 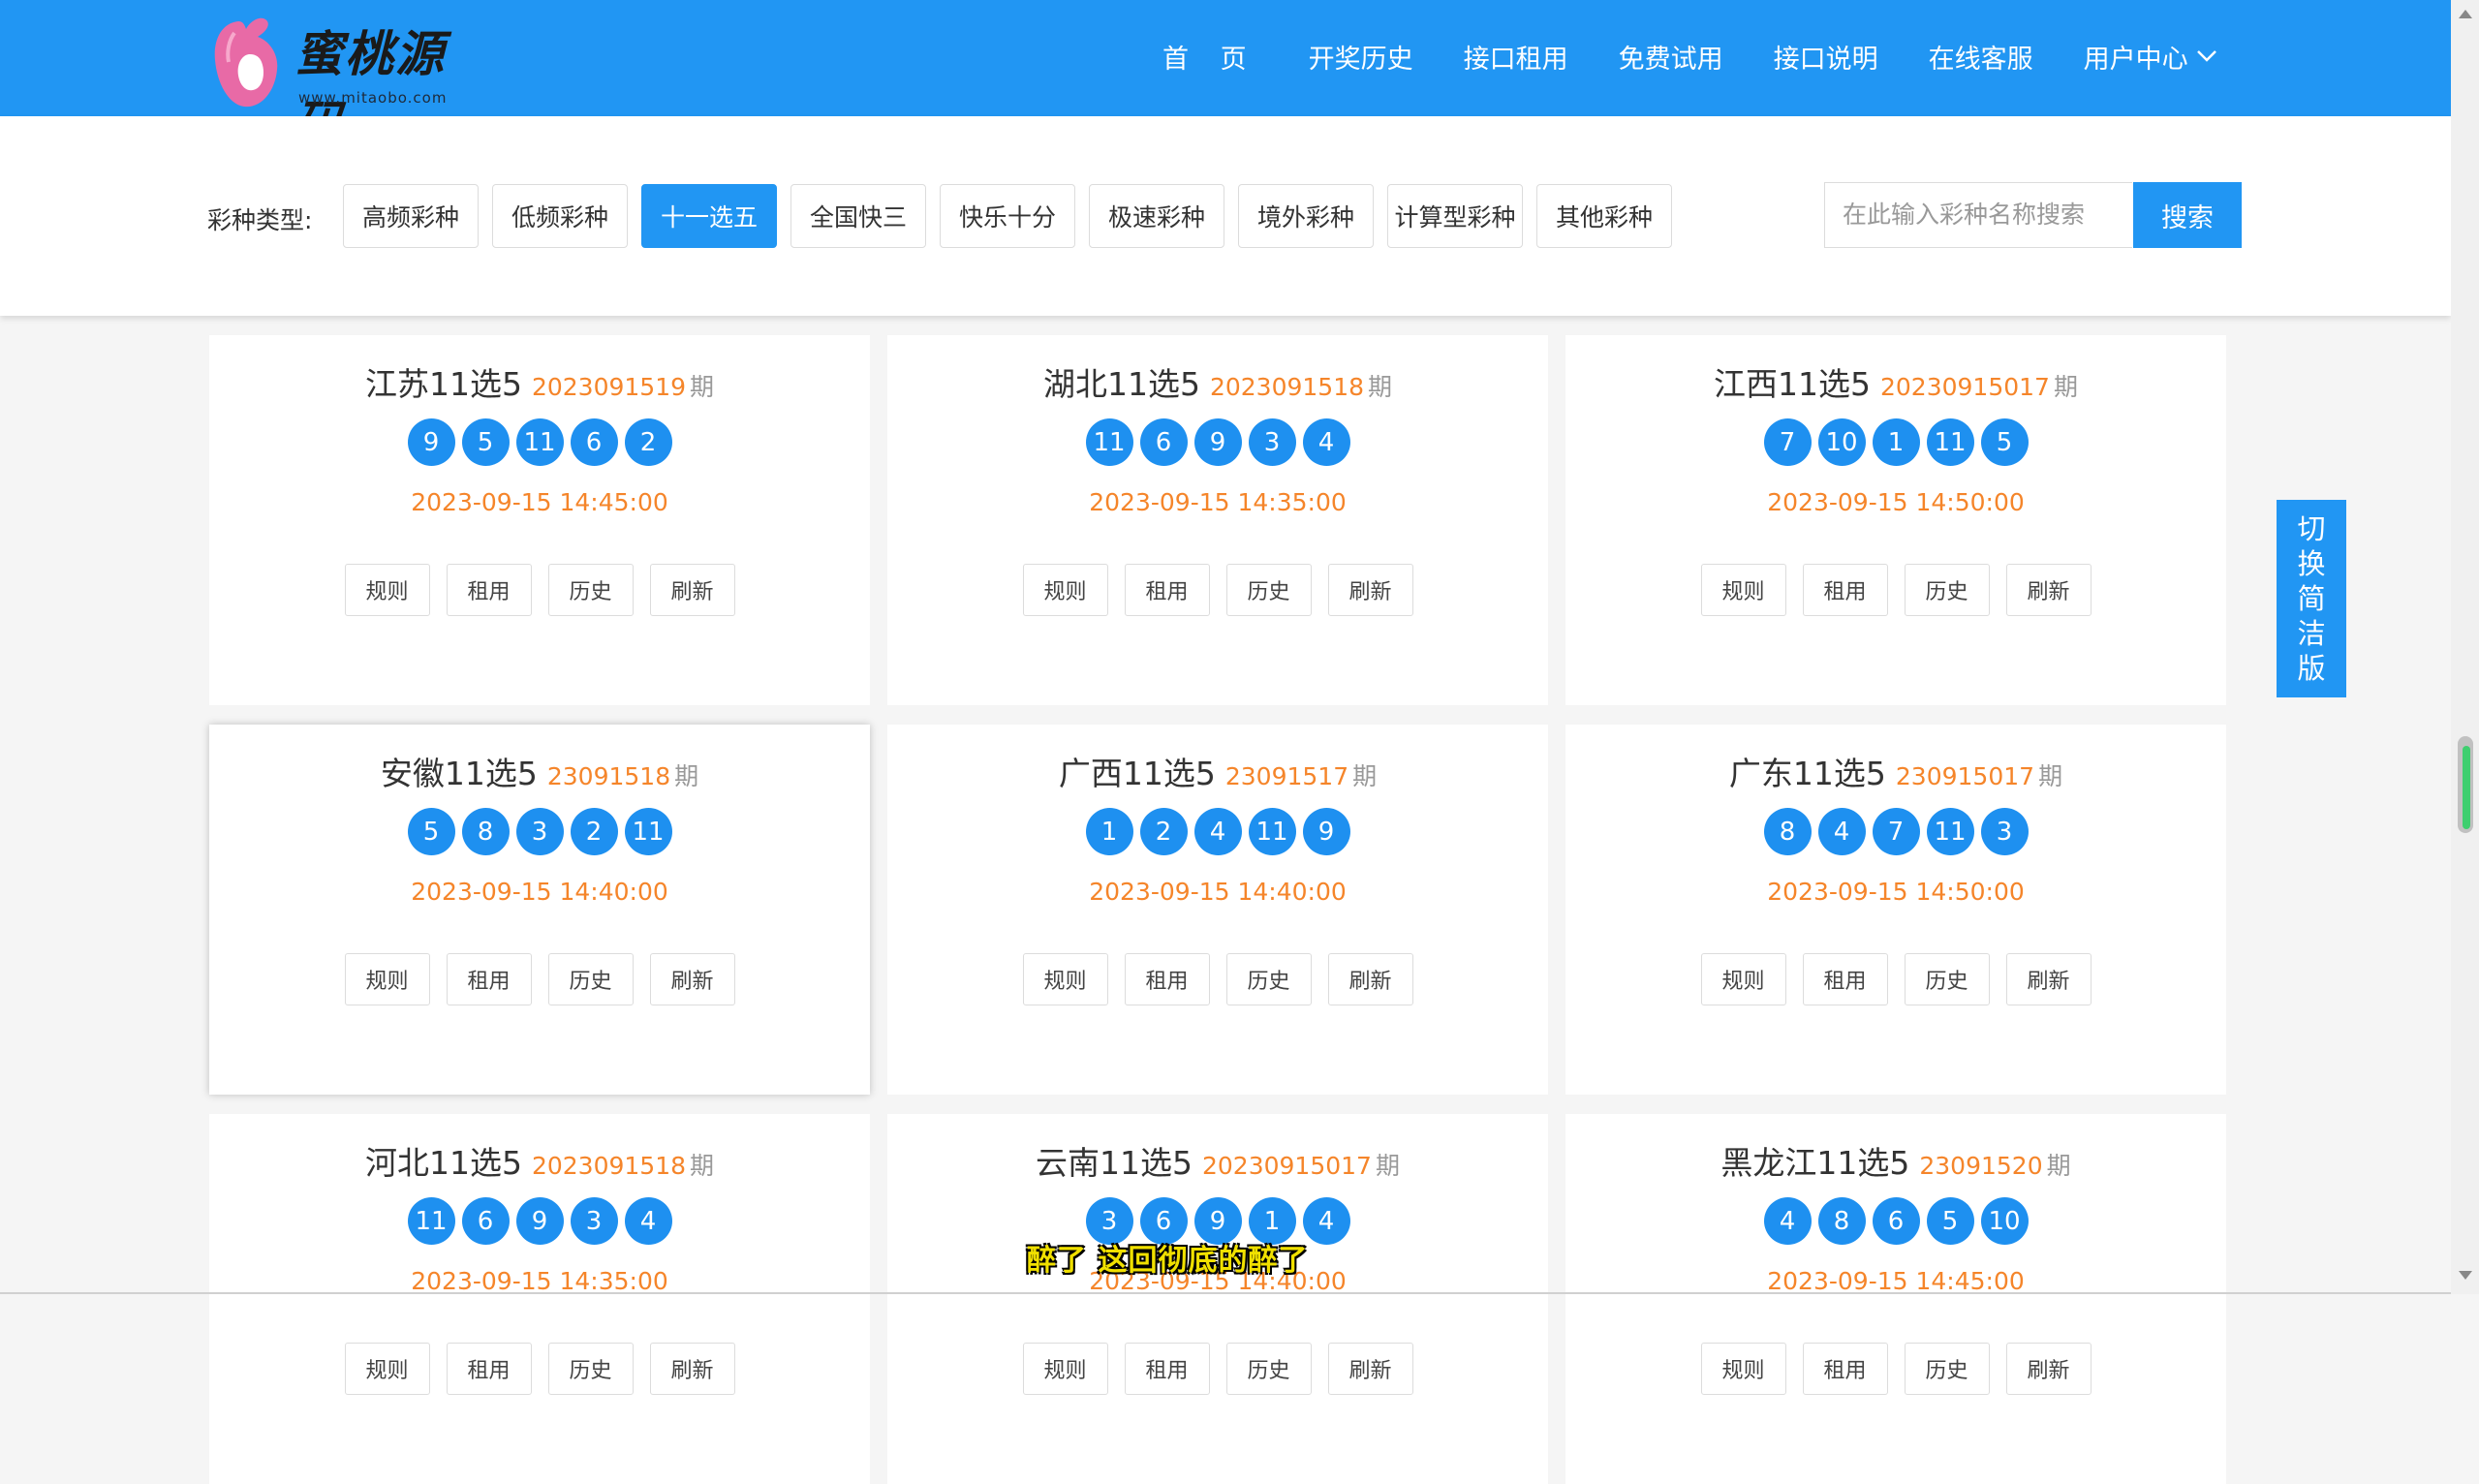 What do you see at coordinates (1978, 215) in the screenshot?
I see `search-input: 在此输入彩种名称搜索` at bounding box center [1978, 215].